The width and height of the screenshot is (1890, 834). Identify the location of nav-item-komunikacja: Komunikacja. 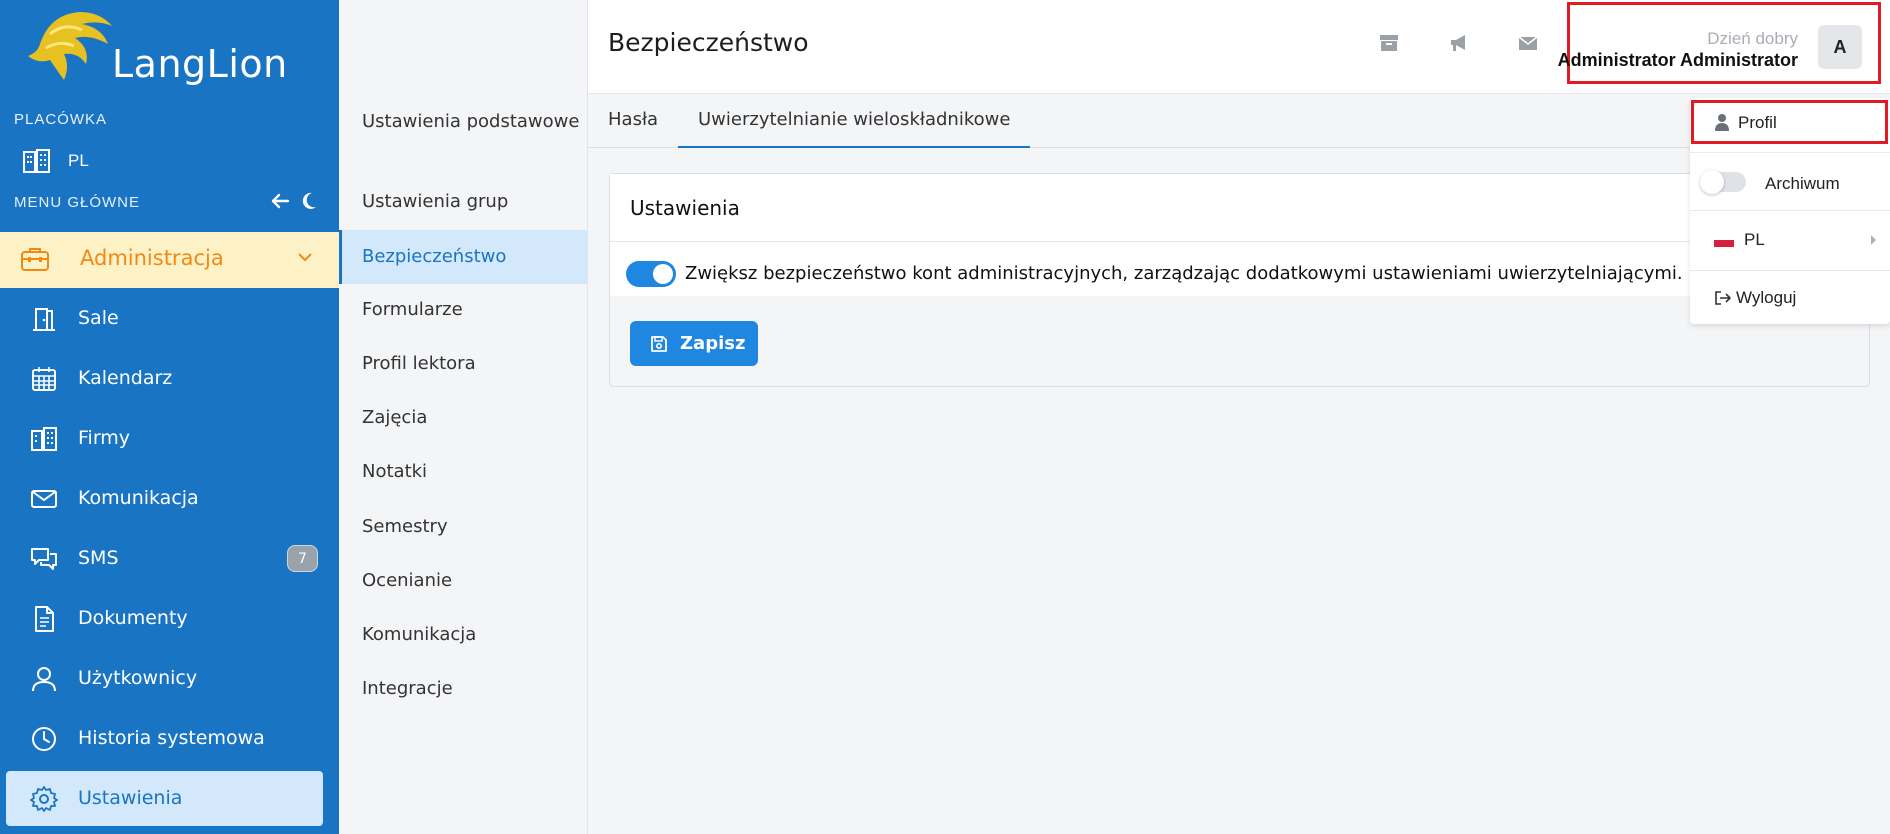
(169, 498).